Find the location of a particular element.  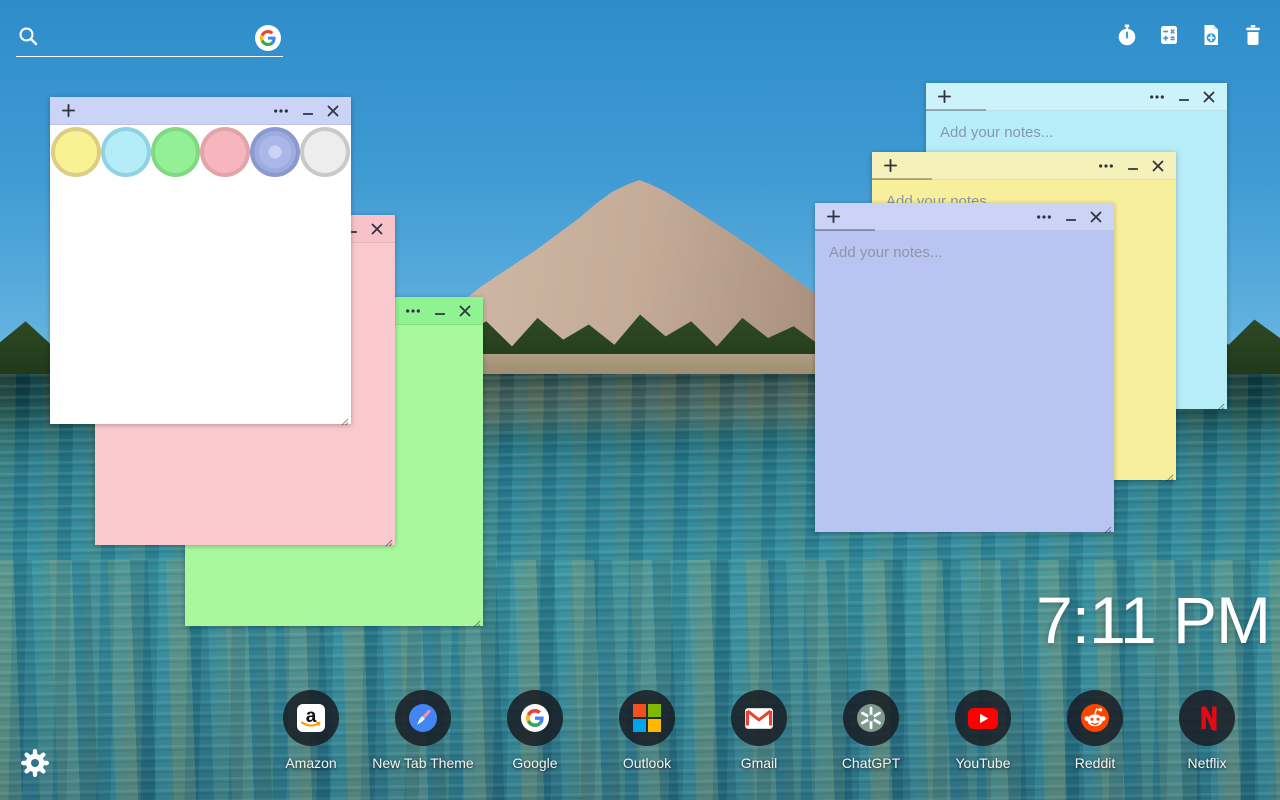

timer-icon is located at coordinates (1127, 35).